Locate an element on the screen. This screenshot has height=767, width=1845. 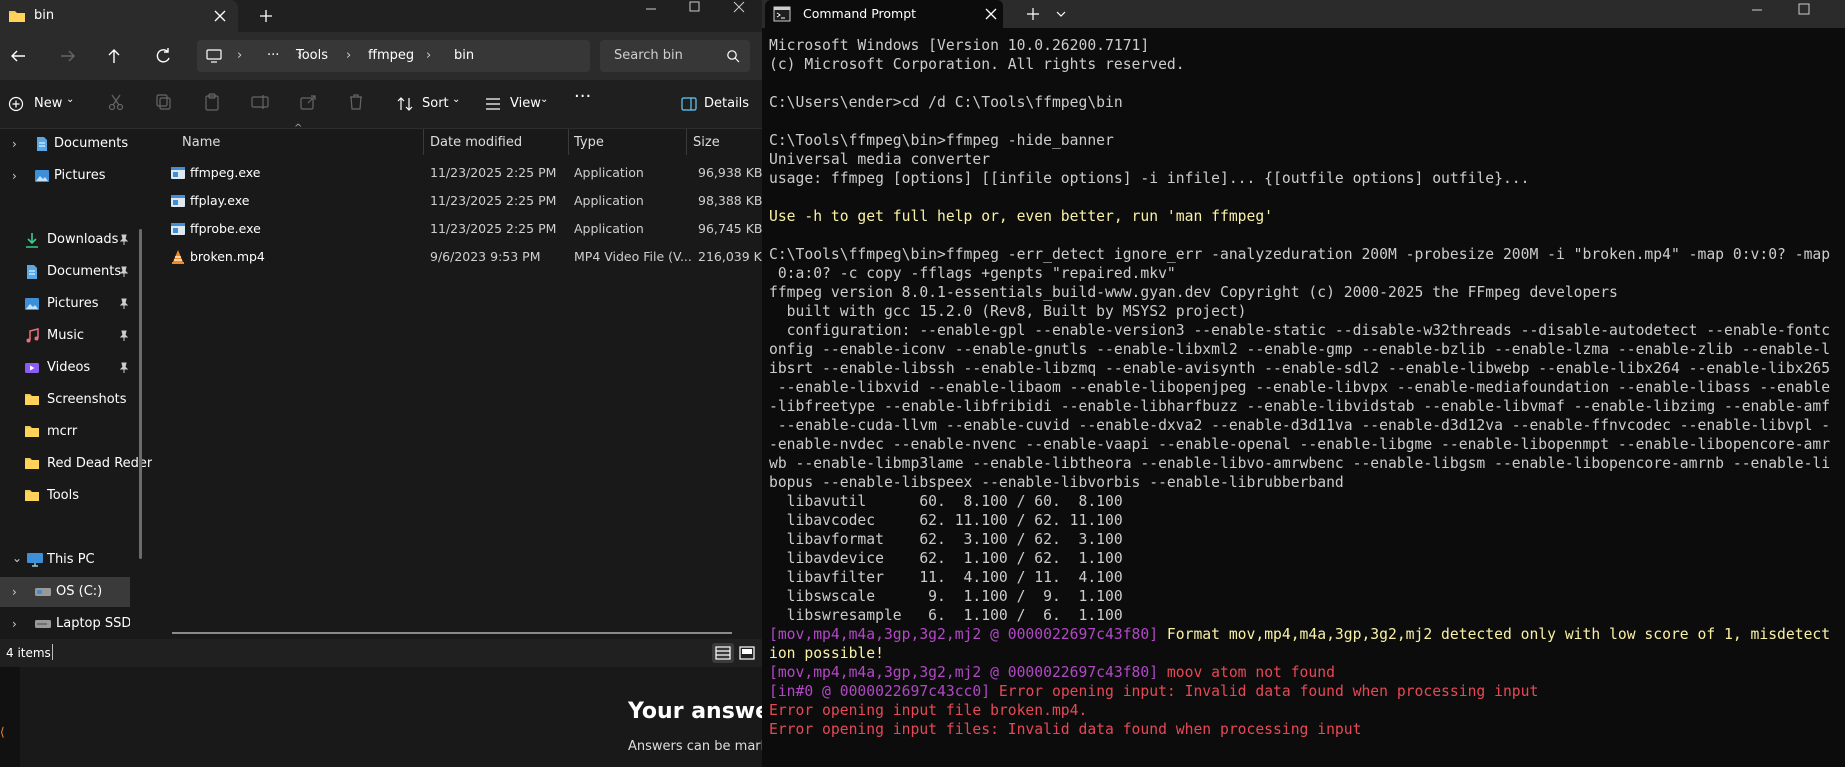
sidebar-item-music: Music is located at coordinates (76, 336).